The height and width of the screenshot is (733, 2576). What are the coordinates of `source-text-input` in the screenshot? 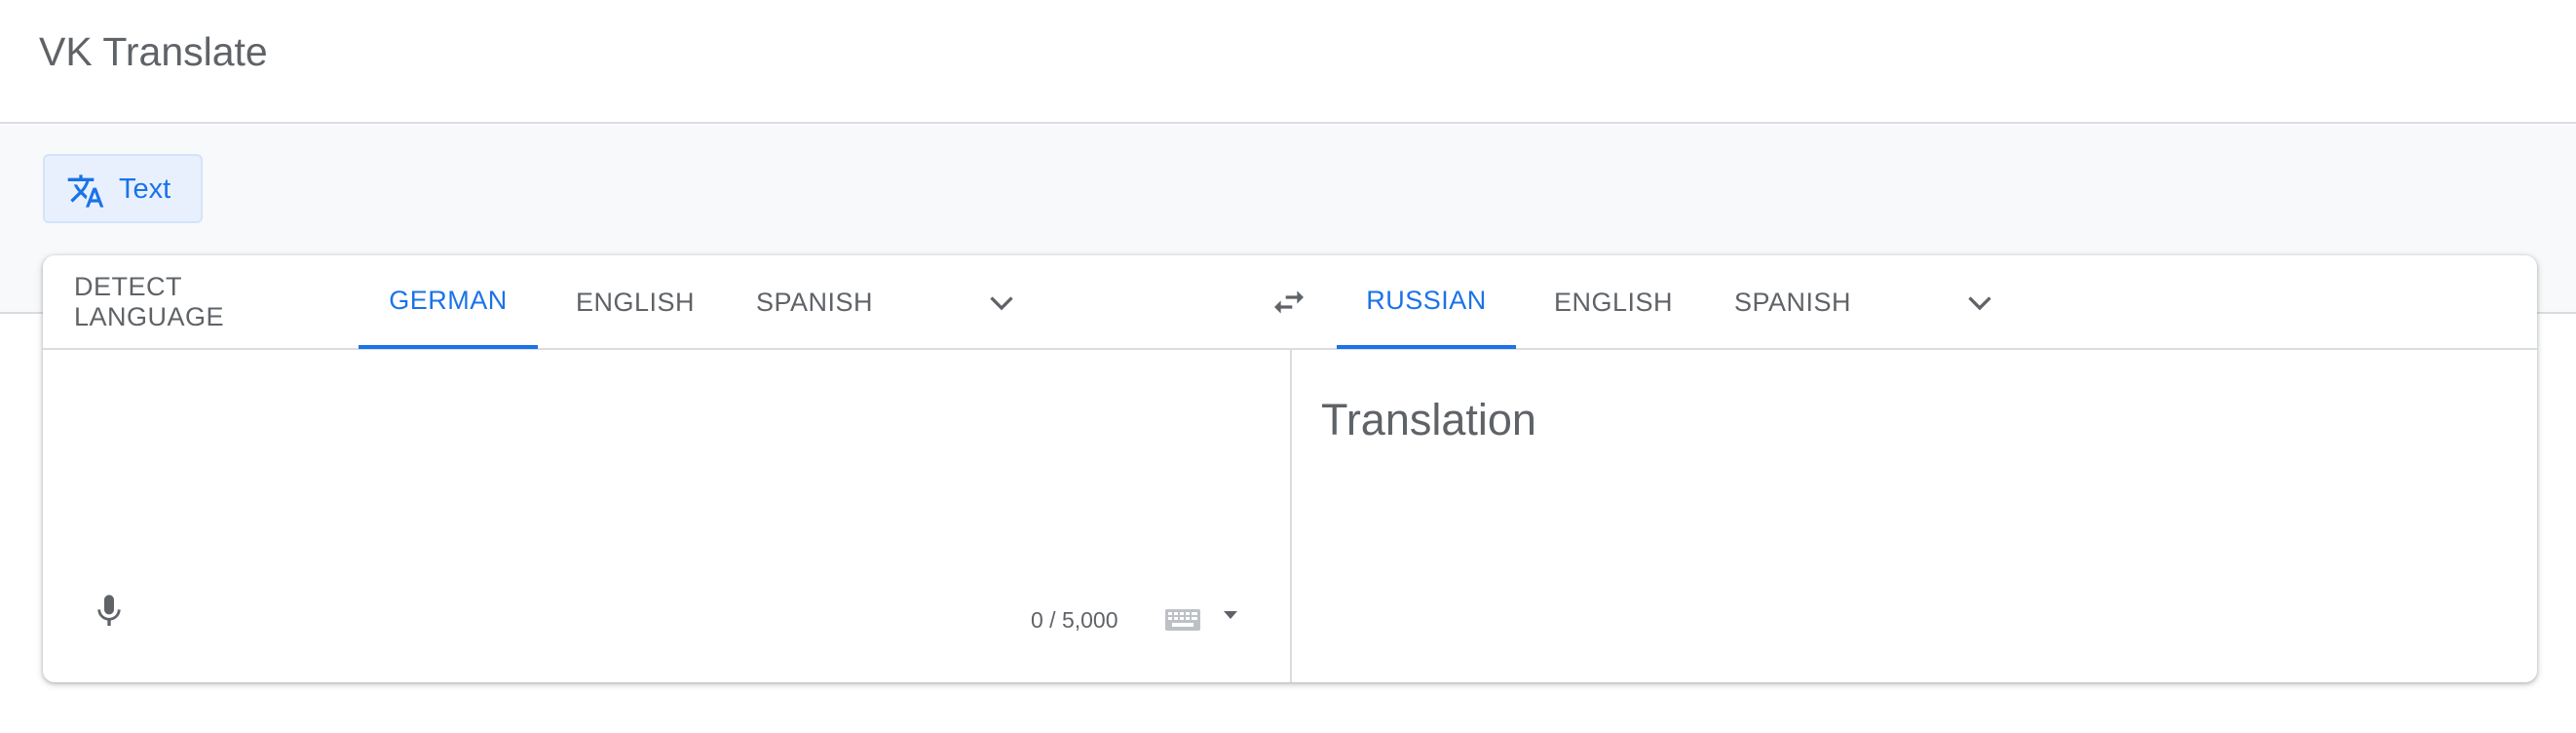 It's located at (656, 467).